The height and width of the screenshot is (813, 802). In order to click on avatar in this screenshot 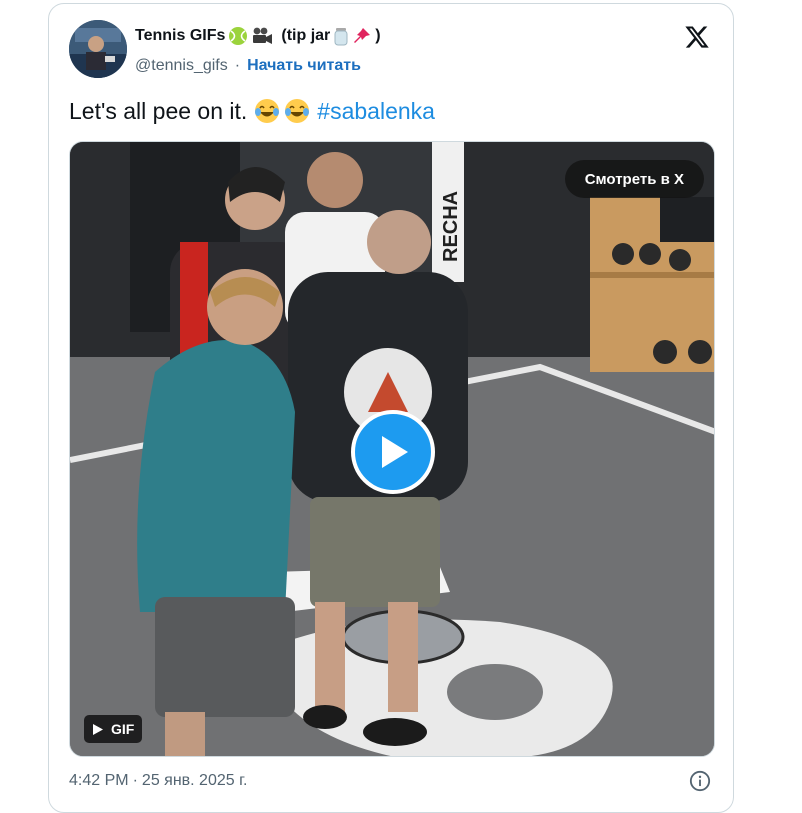, I will do `click(98, 49)`.